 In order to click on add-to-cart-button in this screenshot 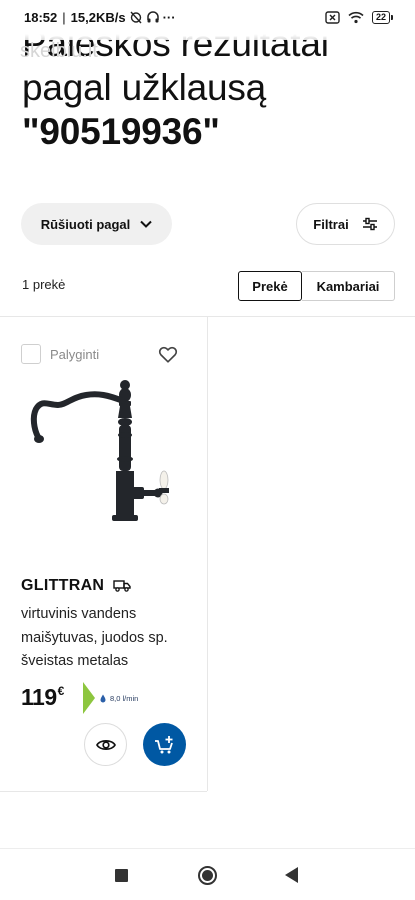, I will do `click(164, 744)`.